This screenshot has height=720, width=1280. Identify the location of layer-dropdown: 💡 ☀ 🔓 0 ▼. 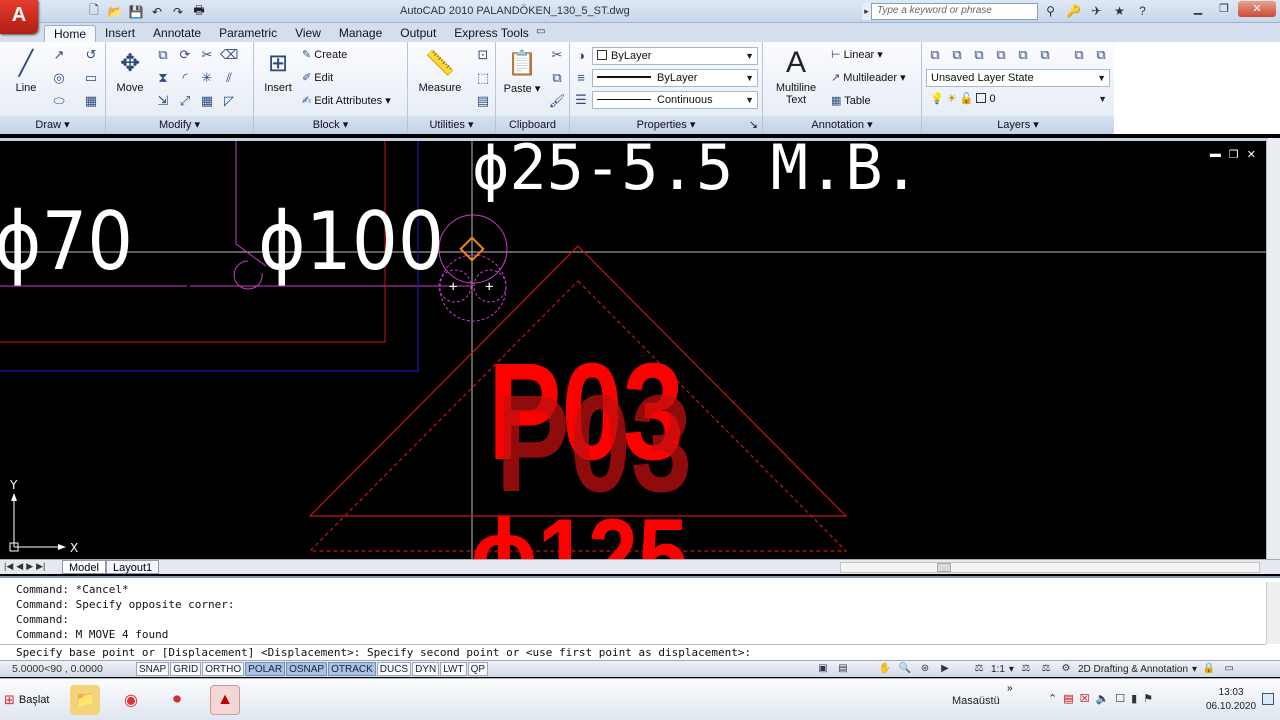
(1018, 100).